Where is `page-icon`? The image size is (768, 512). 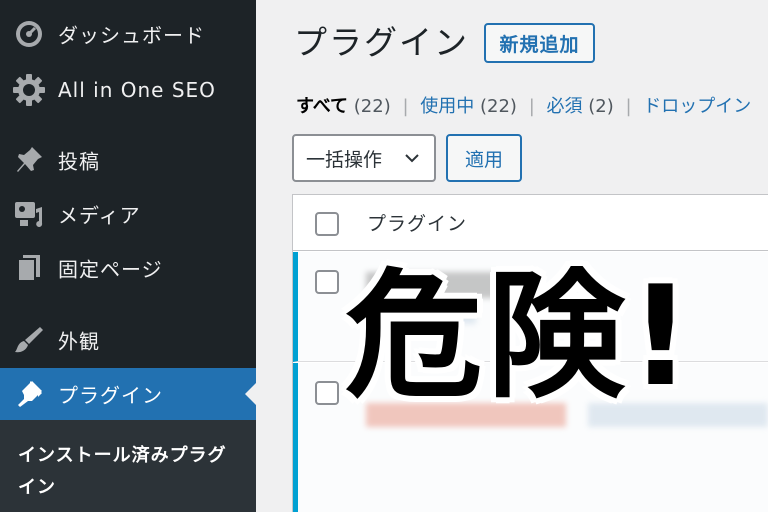 page-icon is located at coordinates (28, 268).